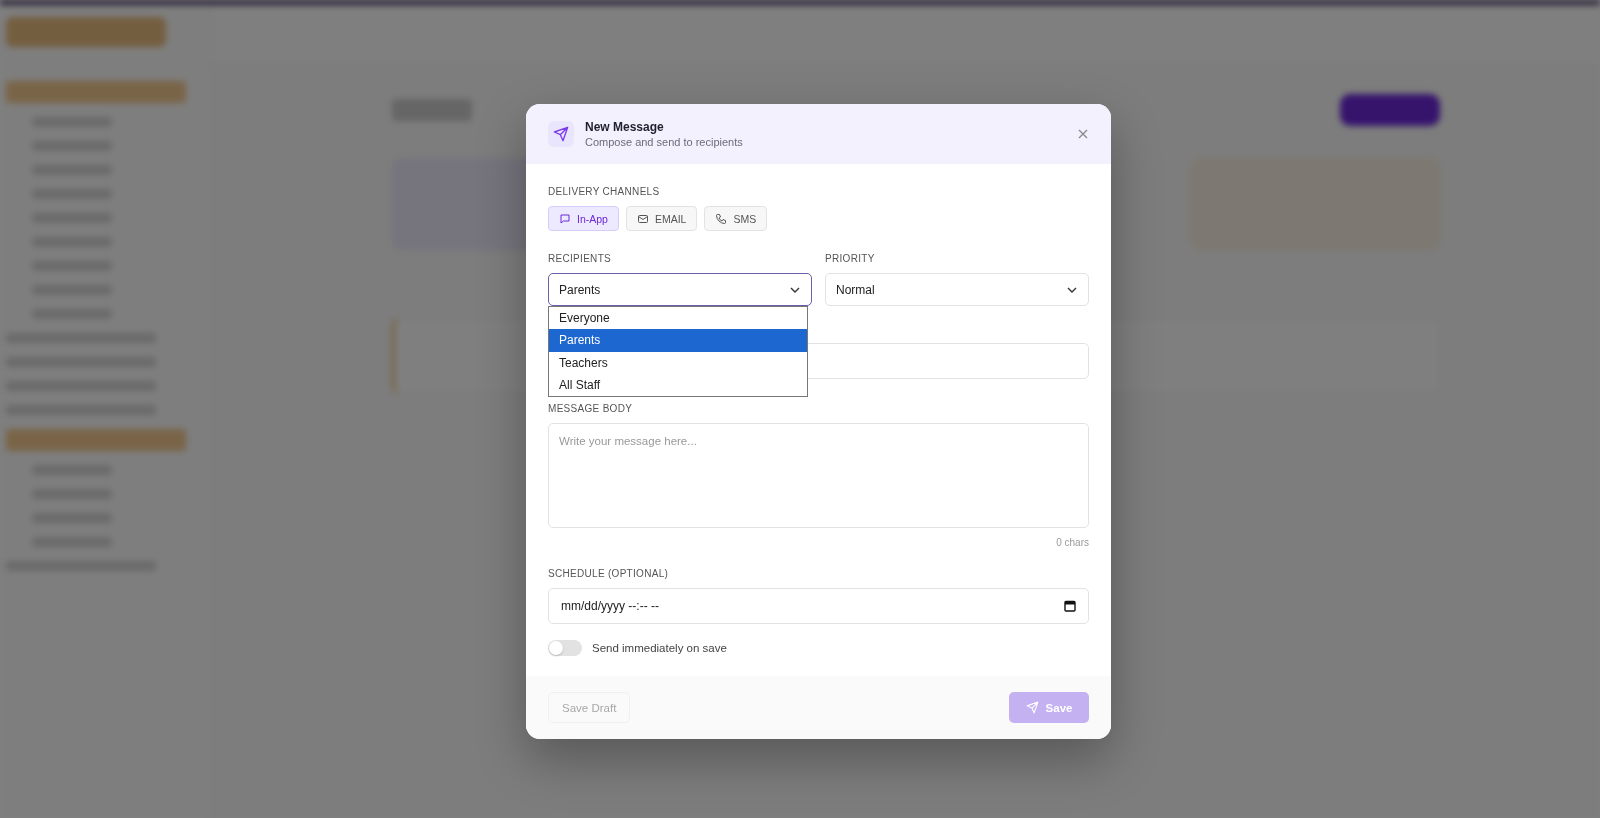 Image resolution: width=1600 pixels, height=818 pixels. Describe the element at coordinates (850, 258) in the screenshot. I see `field-label: PRIORITY` at that location.